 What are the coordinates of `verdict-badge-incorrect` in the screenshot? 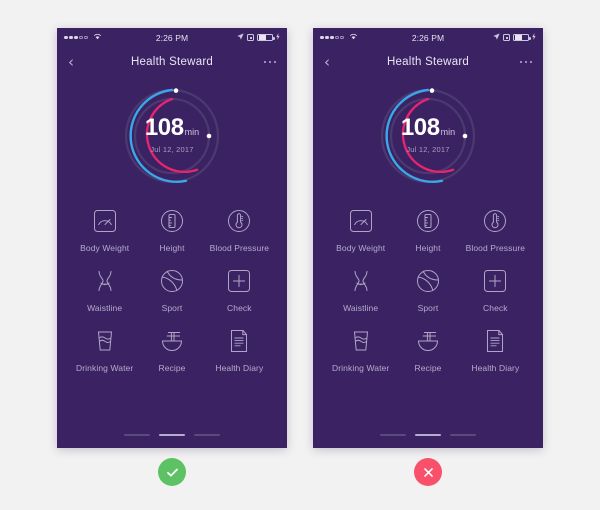 It's located at (428, 472).